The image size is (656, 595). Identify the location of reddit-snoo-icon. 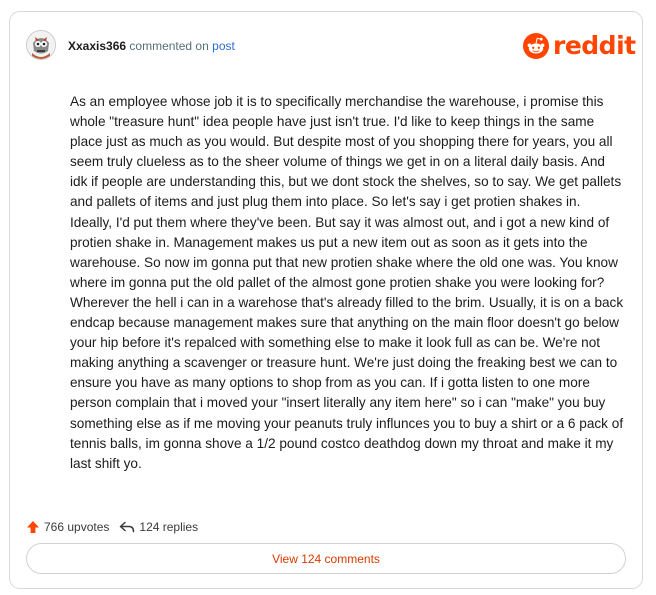
(536, 46).